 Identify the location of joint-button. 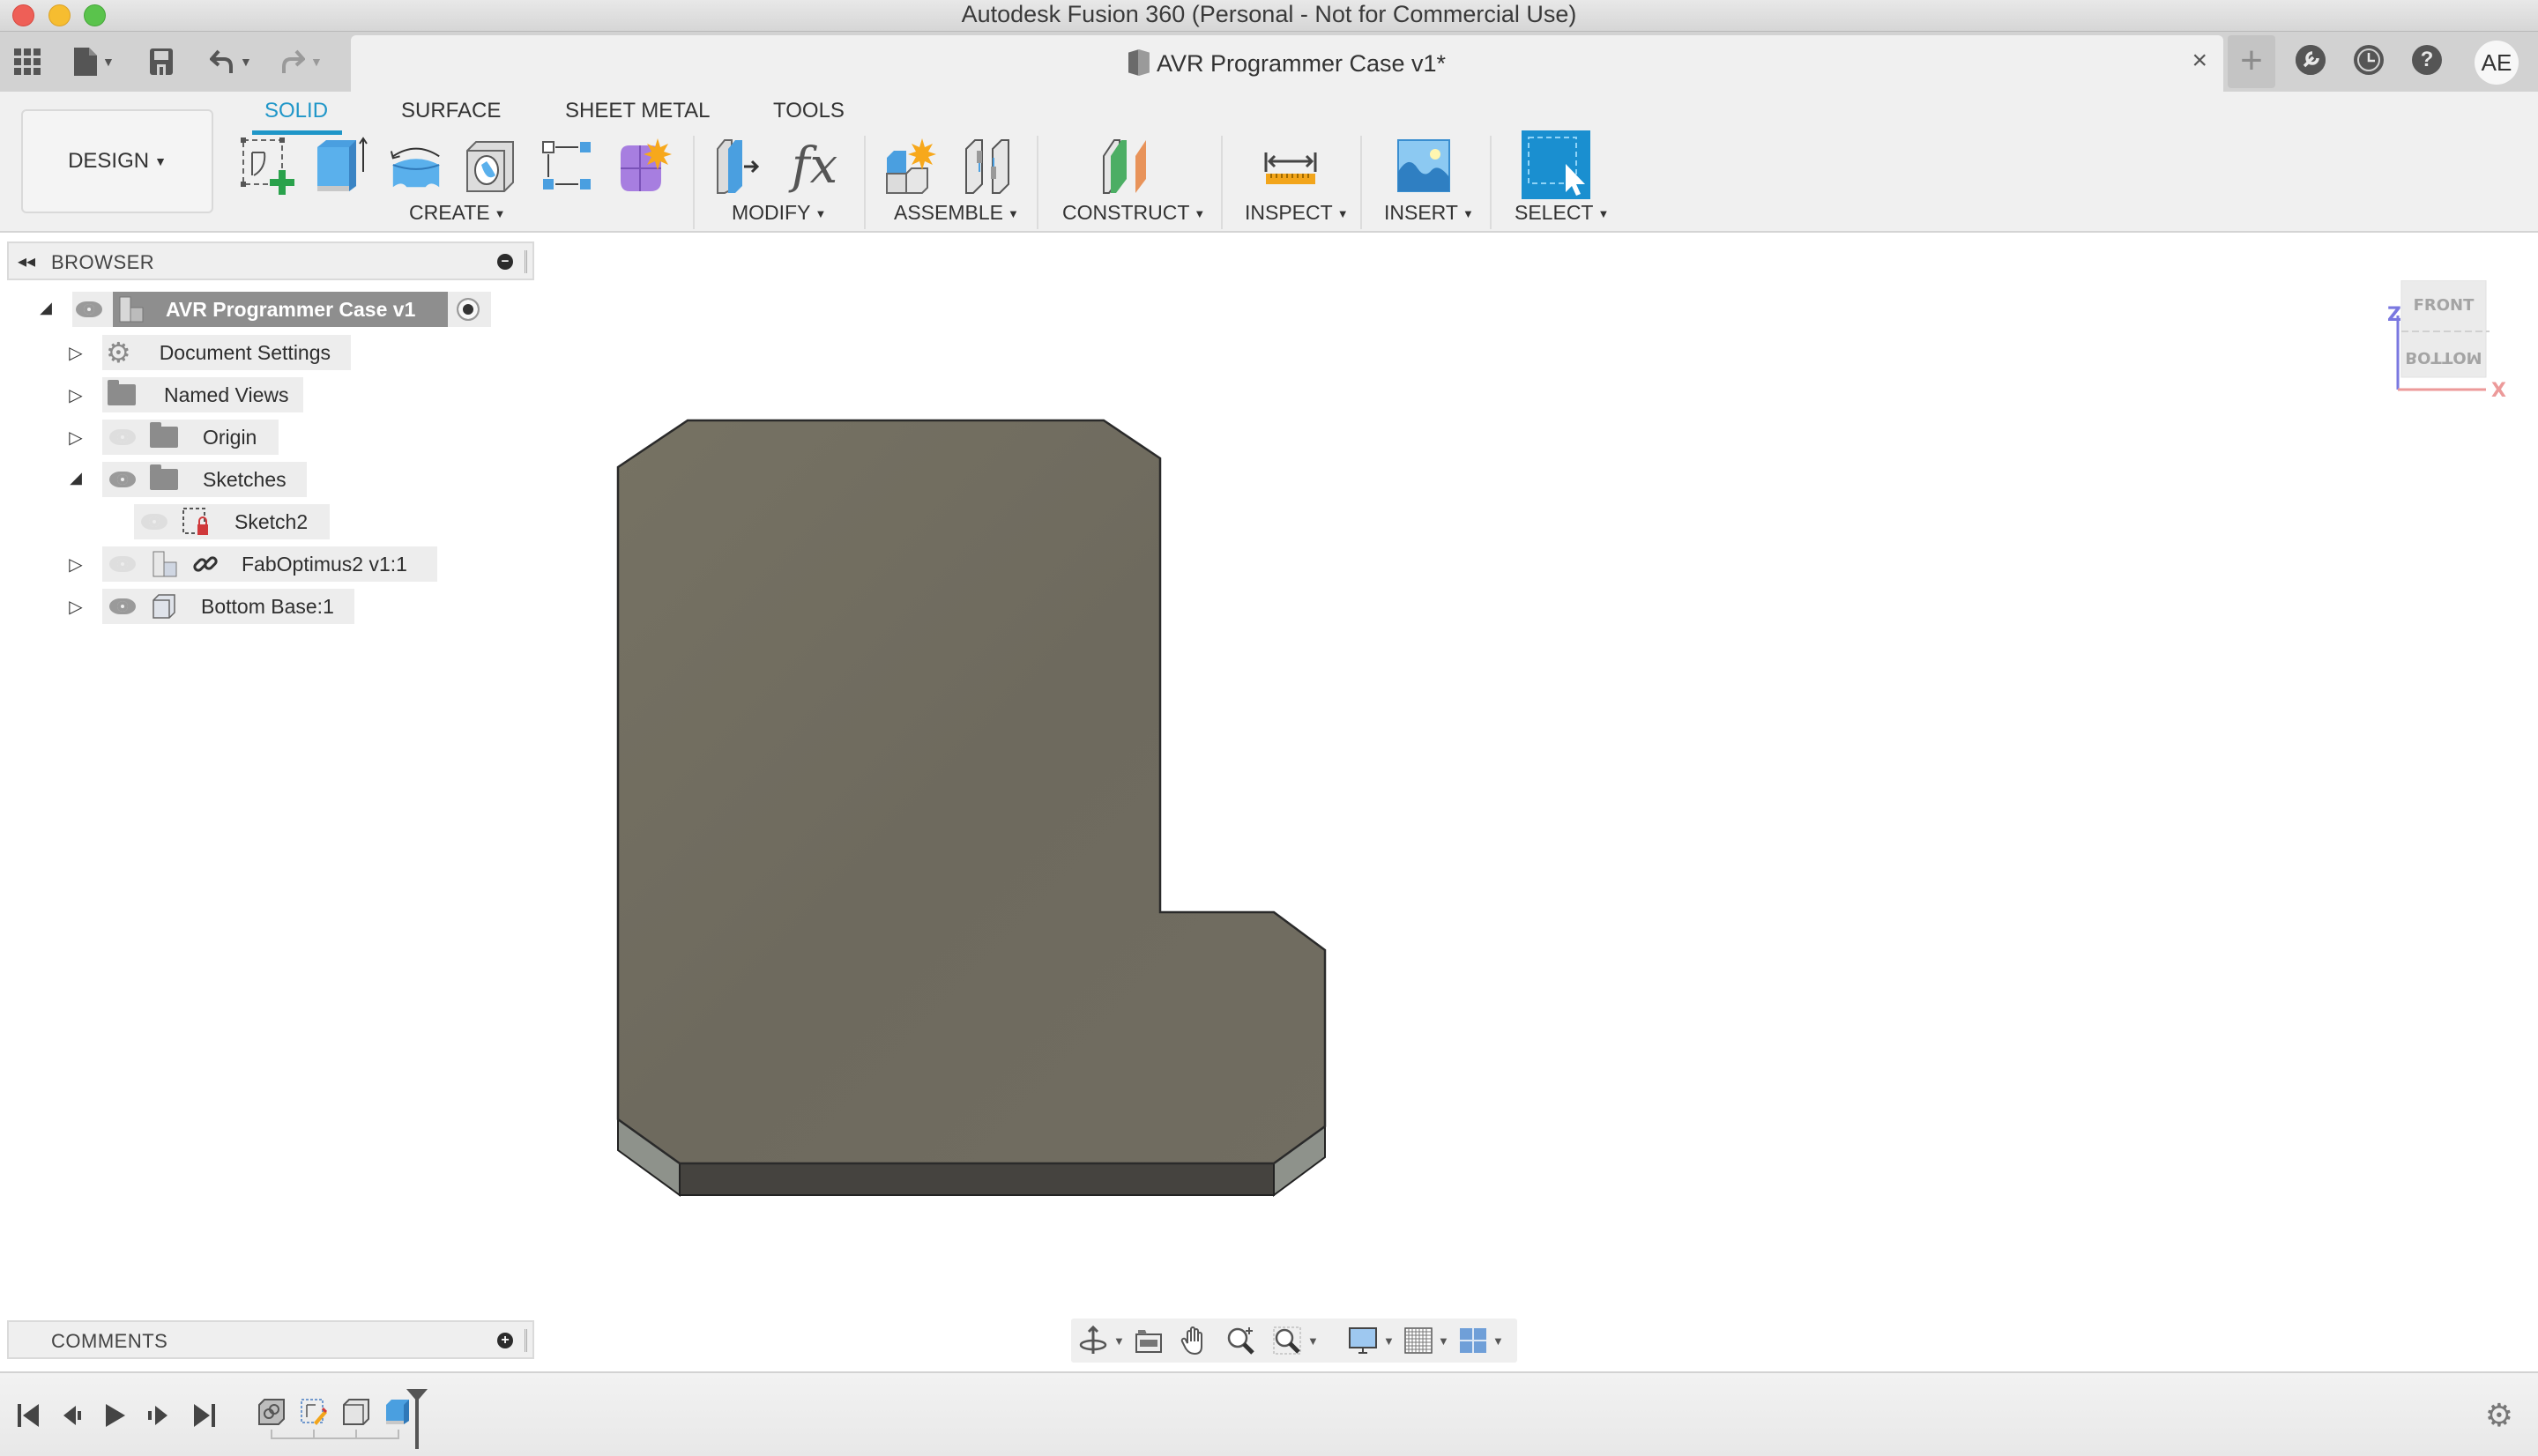
(987, 166).